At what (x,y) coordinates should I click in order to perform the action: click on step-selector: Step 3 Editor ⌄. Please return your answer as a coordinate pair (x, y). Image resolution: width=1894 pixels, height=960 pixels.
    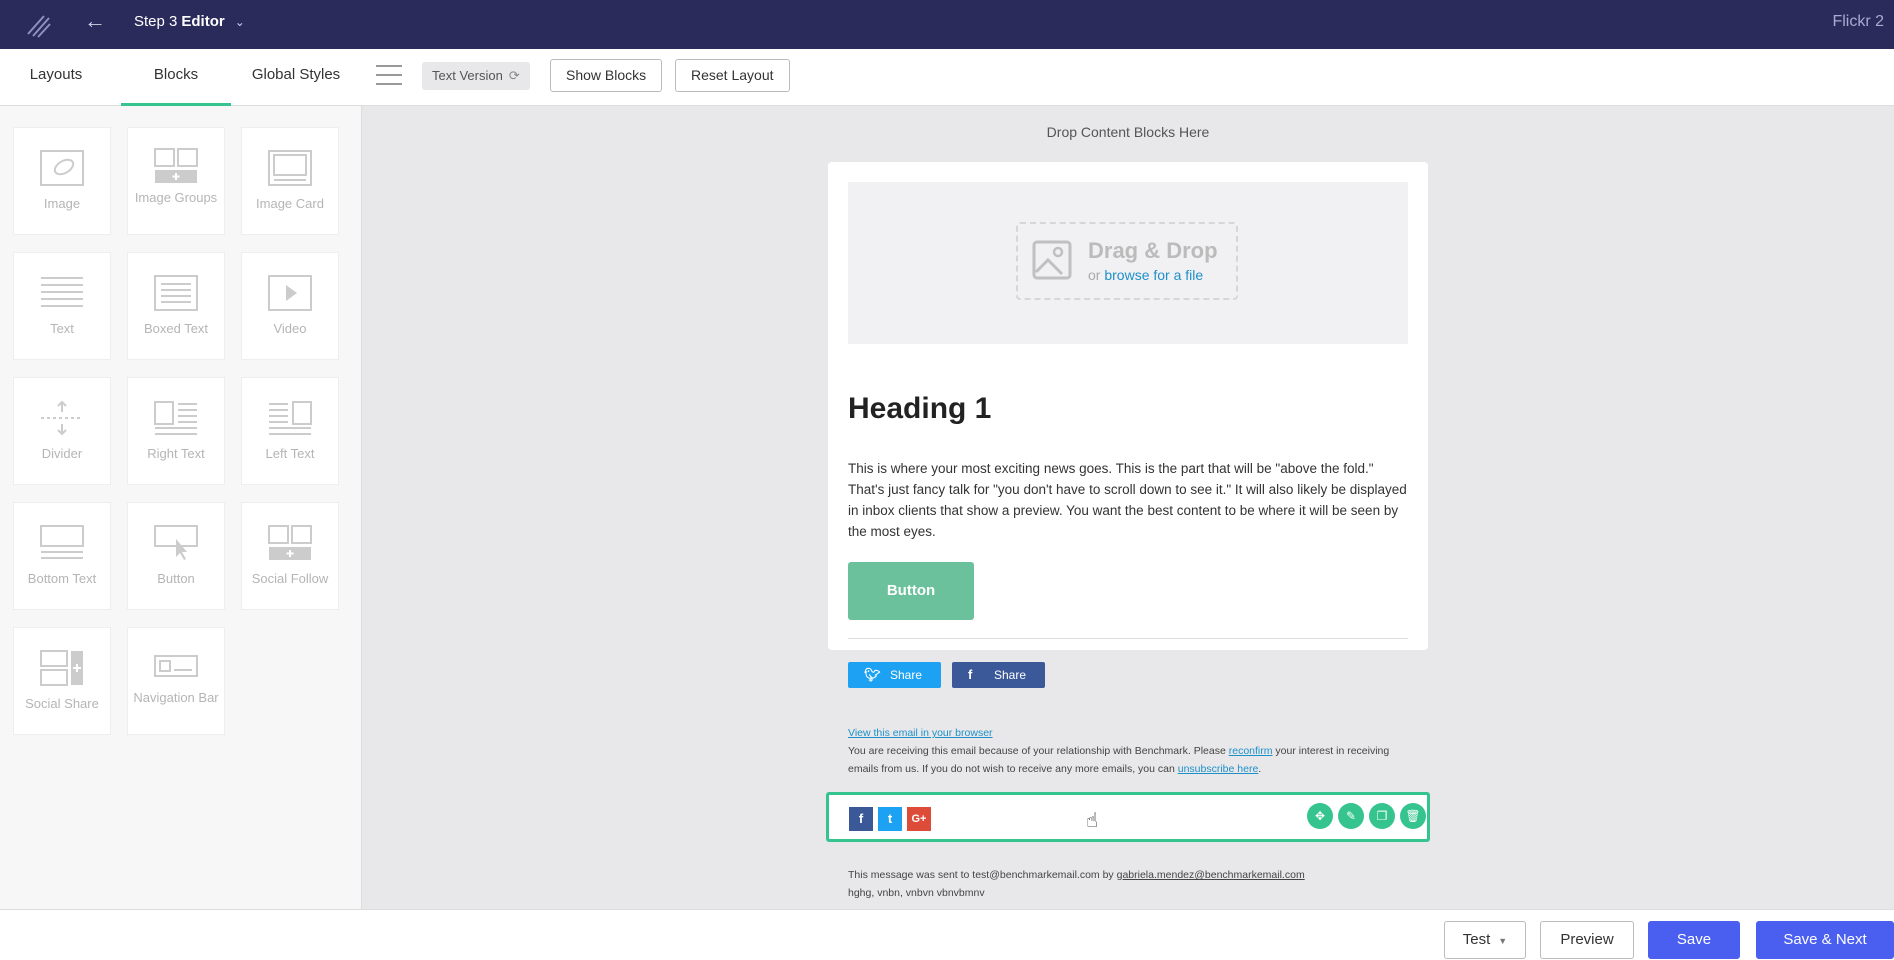
    Looking at the image, I should click on (189, 21).